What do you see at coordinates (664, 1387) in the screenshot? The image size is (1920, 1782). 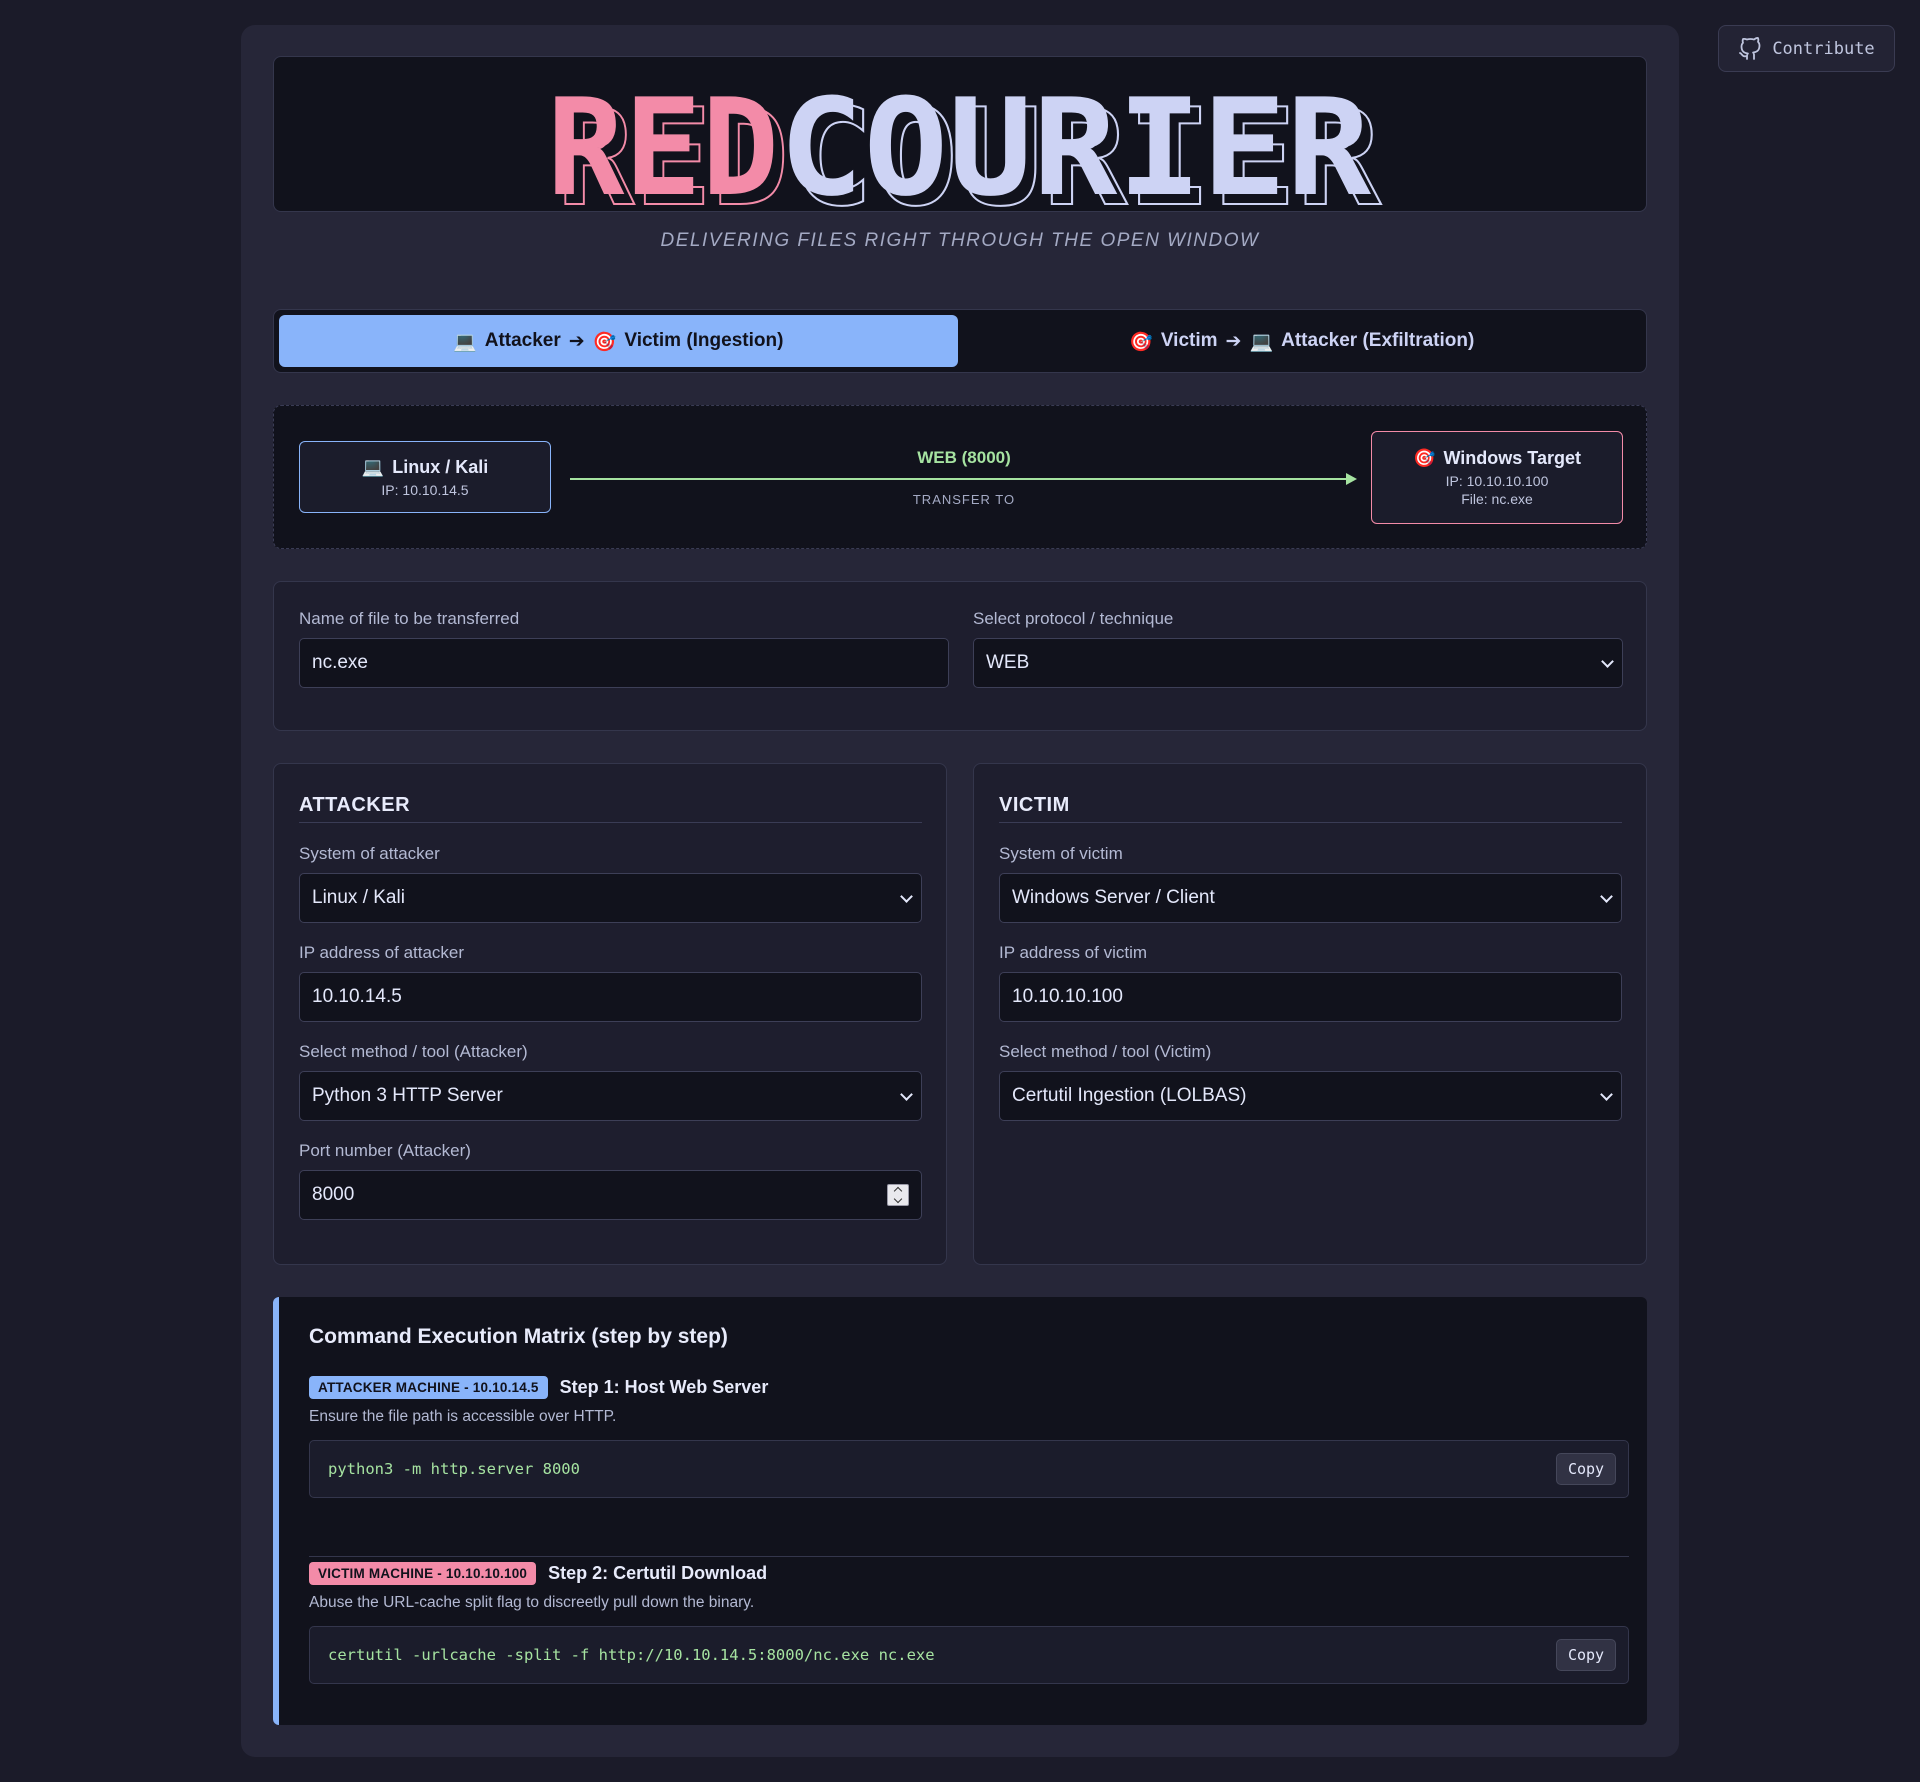 I see `step-1-title: Step 1: Host Web Server` at bounding box center [664, 1387].